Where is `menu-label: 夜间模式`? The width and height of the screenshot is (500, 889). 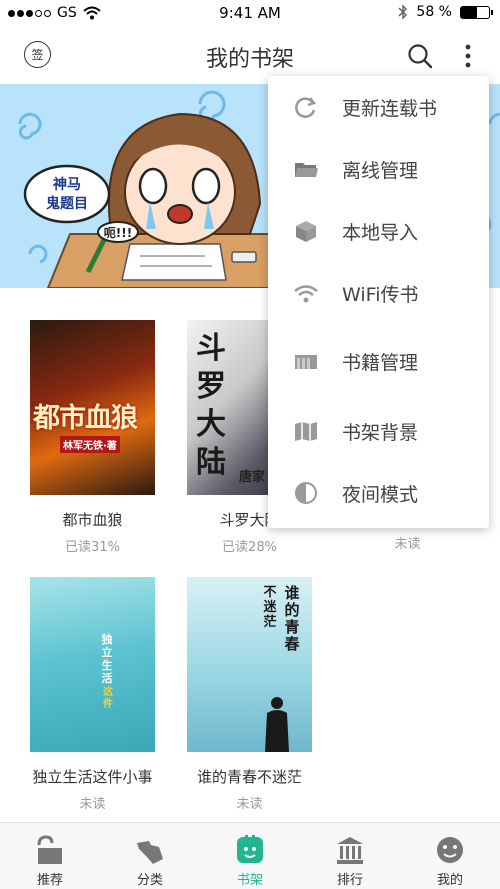
menu-label: 夜间模式 is located at coordinates (380, 495).